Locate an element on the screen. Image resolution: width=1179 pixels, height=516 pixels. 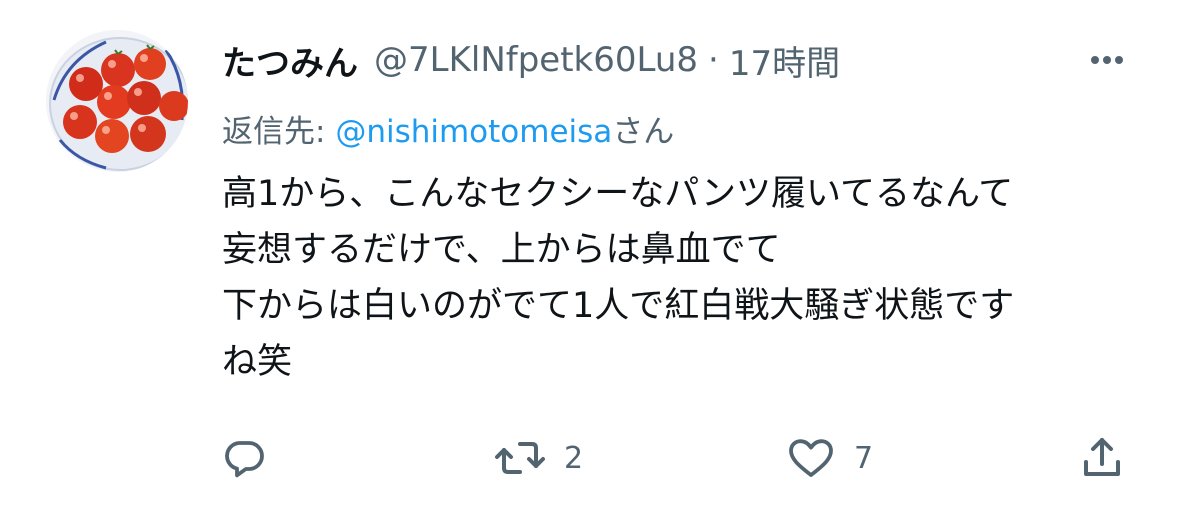
display-name: たつみん is located at coordinates (290, 60).